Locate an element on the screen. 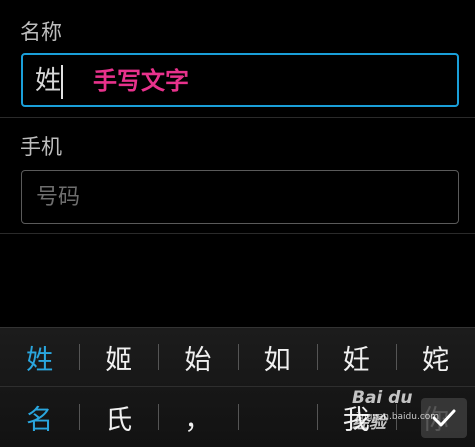  phone-input-placeholder: 号码 is located at coordinates (58, 197).